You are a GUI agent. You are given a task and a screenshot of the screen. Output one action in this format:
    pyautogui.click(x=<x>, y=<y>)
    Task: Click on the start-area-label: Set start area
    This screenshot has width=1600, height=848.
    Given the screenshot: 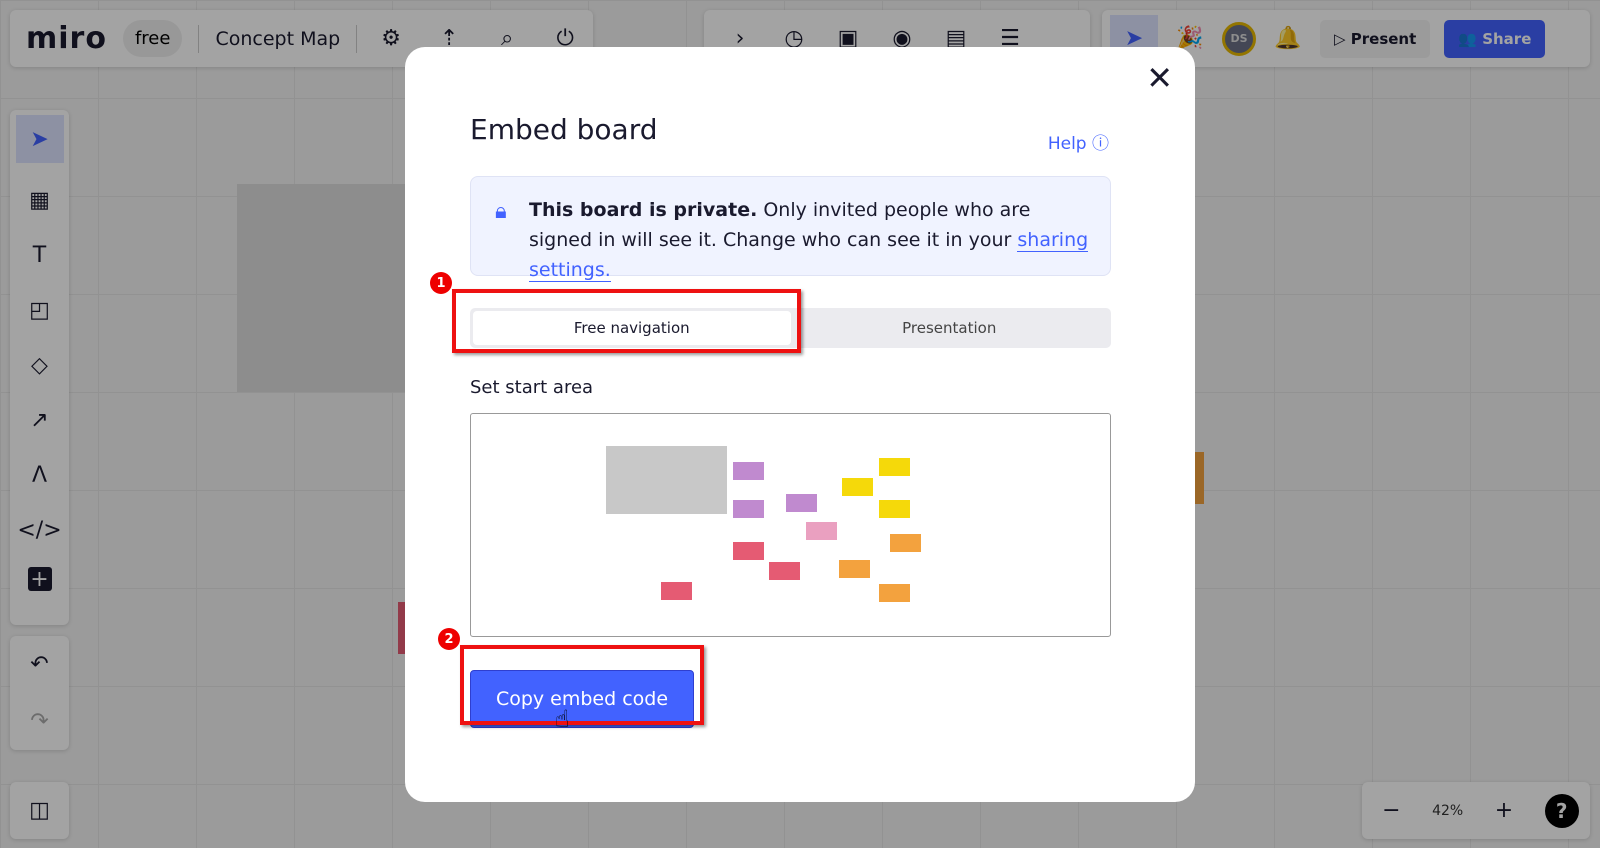 What is the action you would take?
    pyautogui.click(x=532, y=387)
    